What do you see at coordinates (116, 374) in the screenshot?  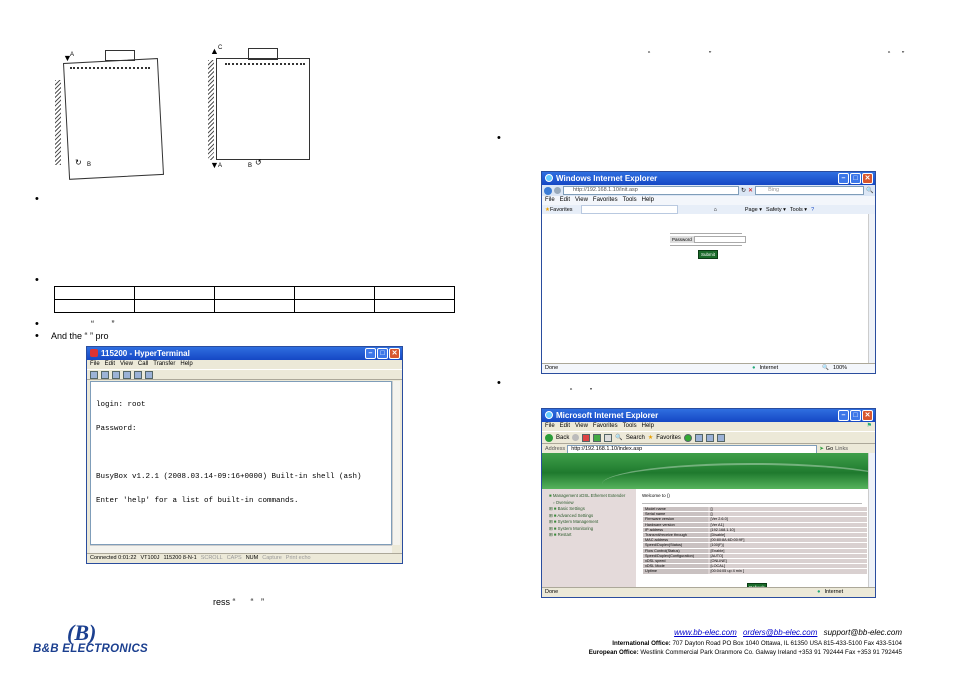 I see `connect-icon` at bounding box center [116, 374].